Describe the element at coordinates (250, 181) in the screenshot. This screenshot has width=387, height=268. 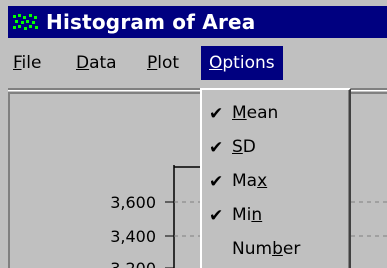
I see `menu-item-max-label: Max` at that location.